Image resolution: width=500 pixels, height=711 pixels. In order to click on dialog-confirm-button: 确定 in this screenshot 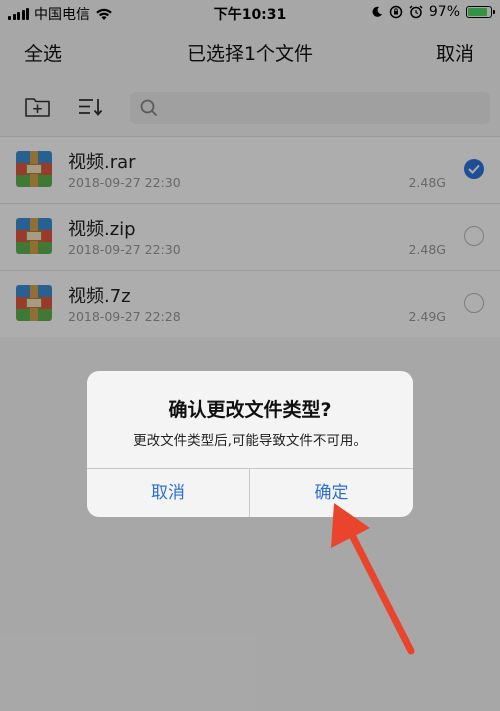, I will do `click(331, 493)`.